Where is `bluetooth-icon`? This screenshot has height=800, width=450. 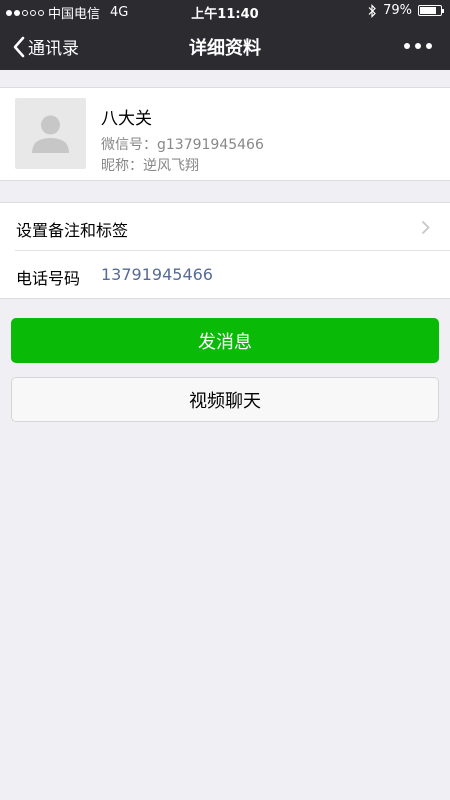 bluetooth-icon is located at coordinates (372, 10).